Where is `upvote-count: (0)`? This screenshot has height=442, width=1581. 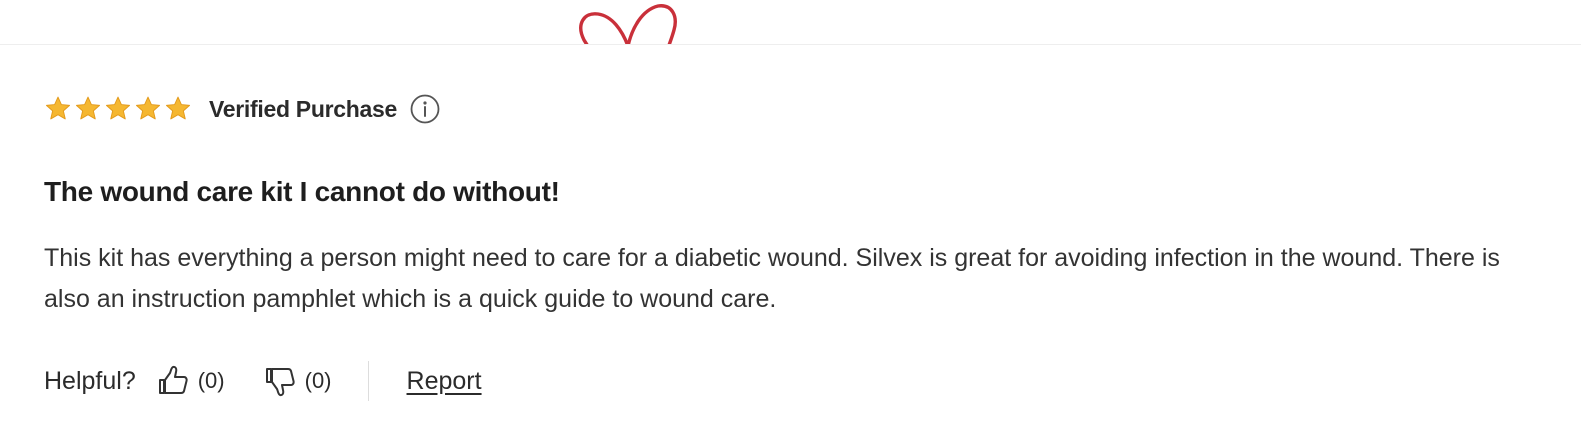
upvote-count: (0) is located at coordinates (211, 380).